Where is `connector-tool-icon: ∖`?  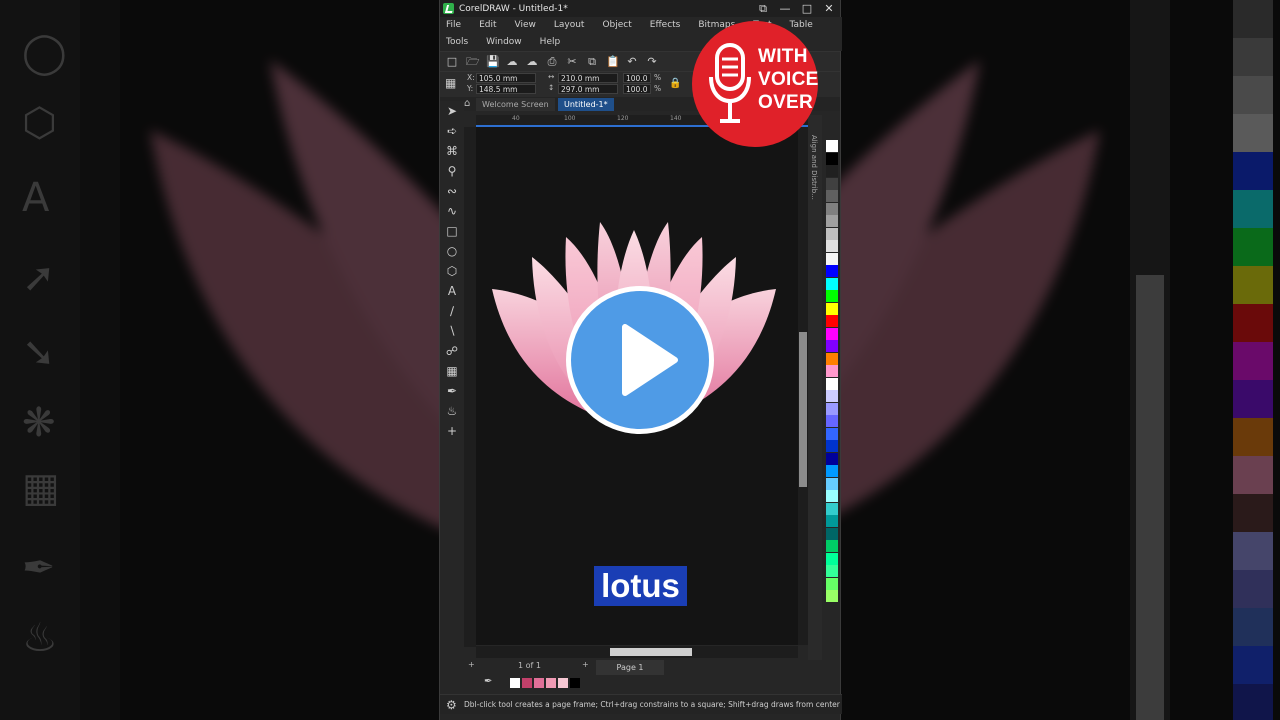 connector-tool-icon: ∖ is located at coordinates (452, 331).